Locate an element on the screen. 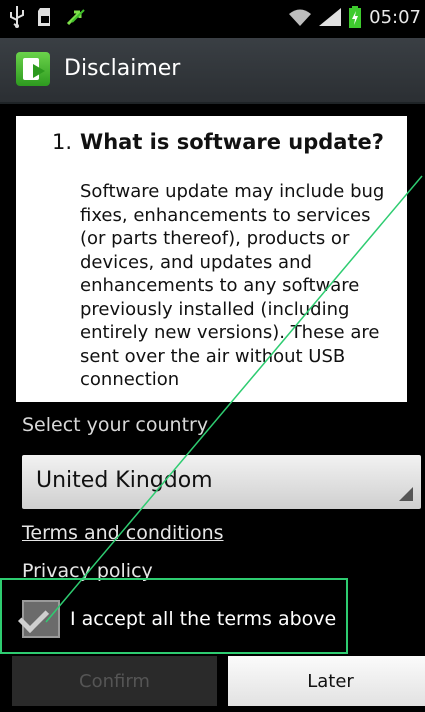 This screenshot has width=425, height=712. status-left-icons is located at coordinates (48, 17).